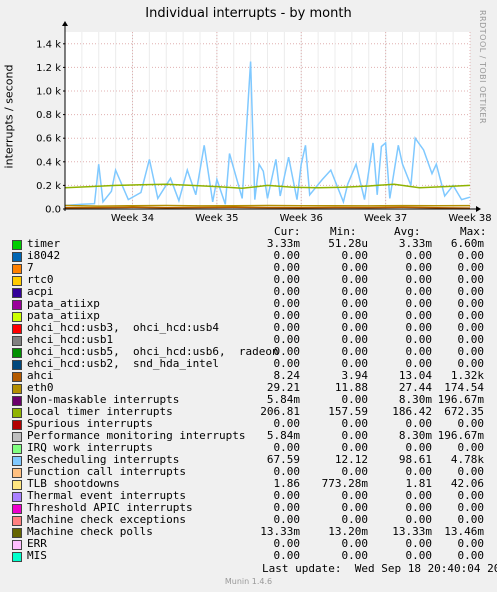 This screenshot has height=592, width=497. I want to click on x-axis-arrow, so click(478, 209).